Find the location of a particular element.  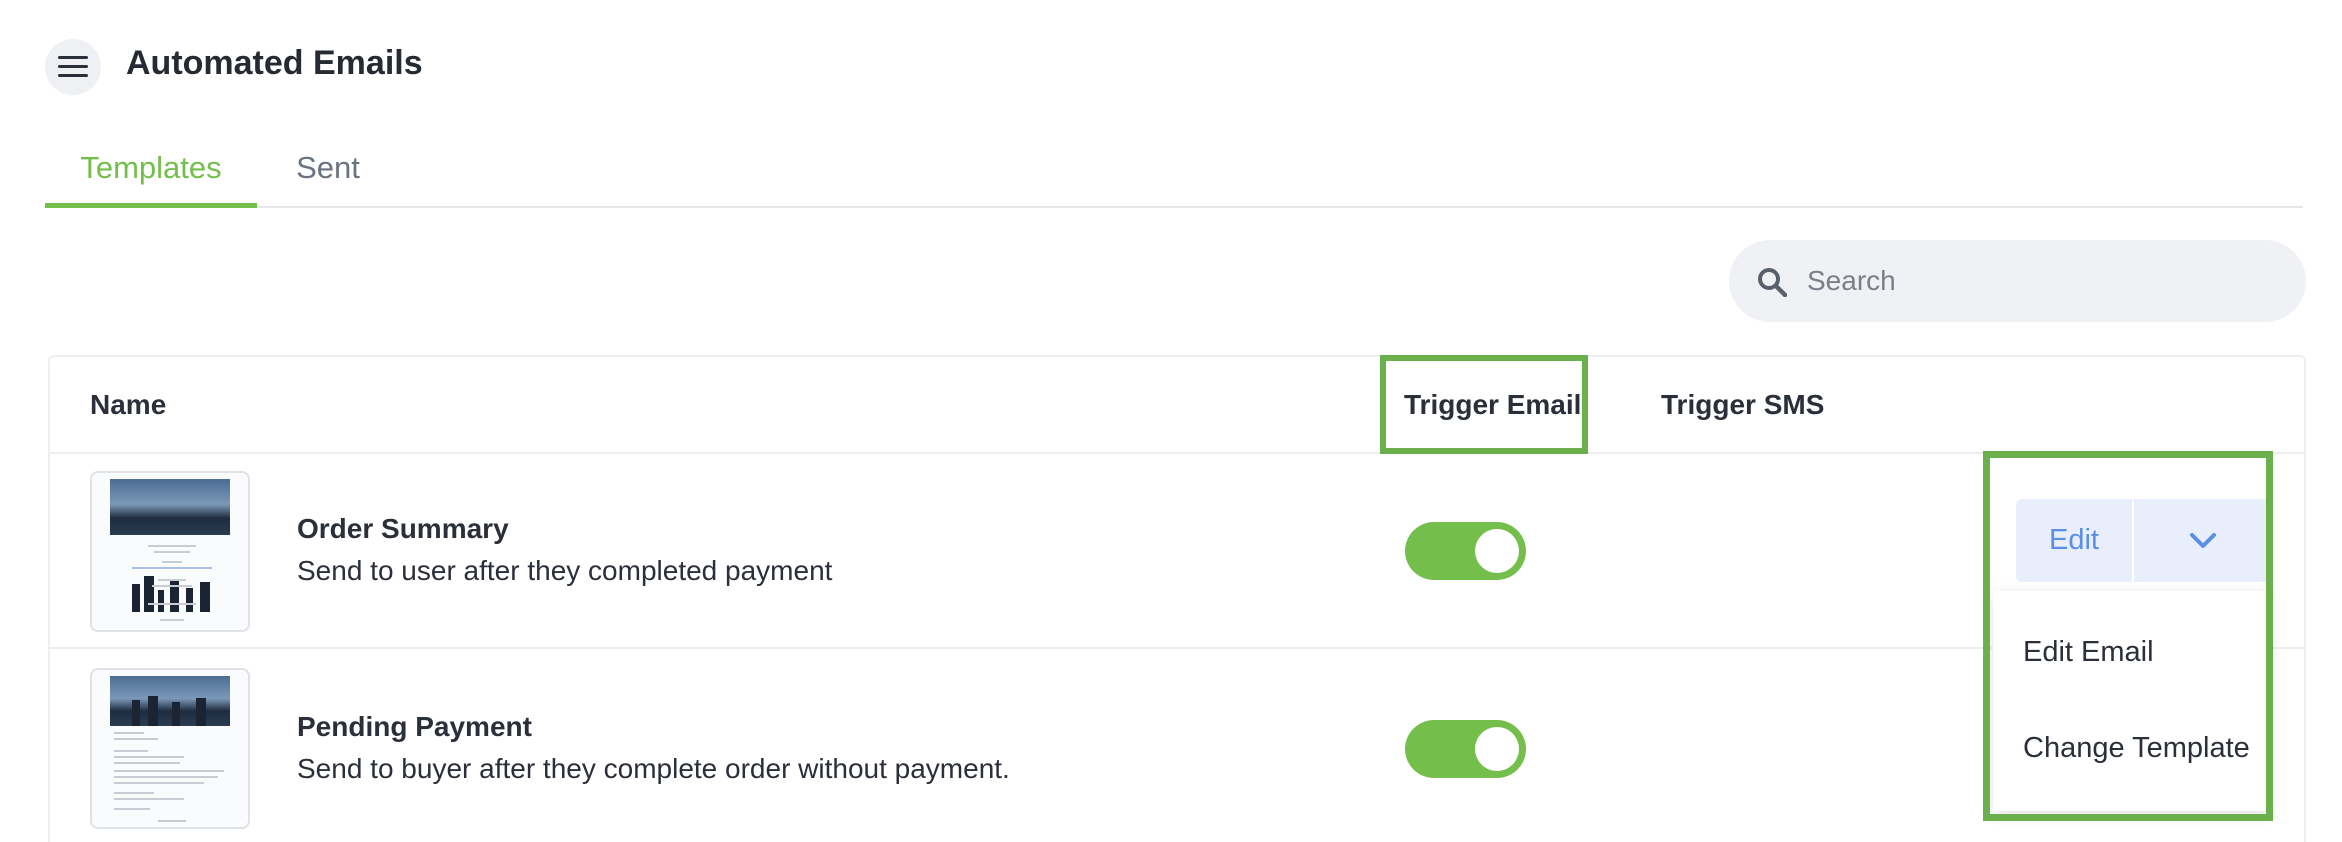

trigger-email-highlight is located at coordinates (1484, 404).